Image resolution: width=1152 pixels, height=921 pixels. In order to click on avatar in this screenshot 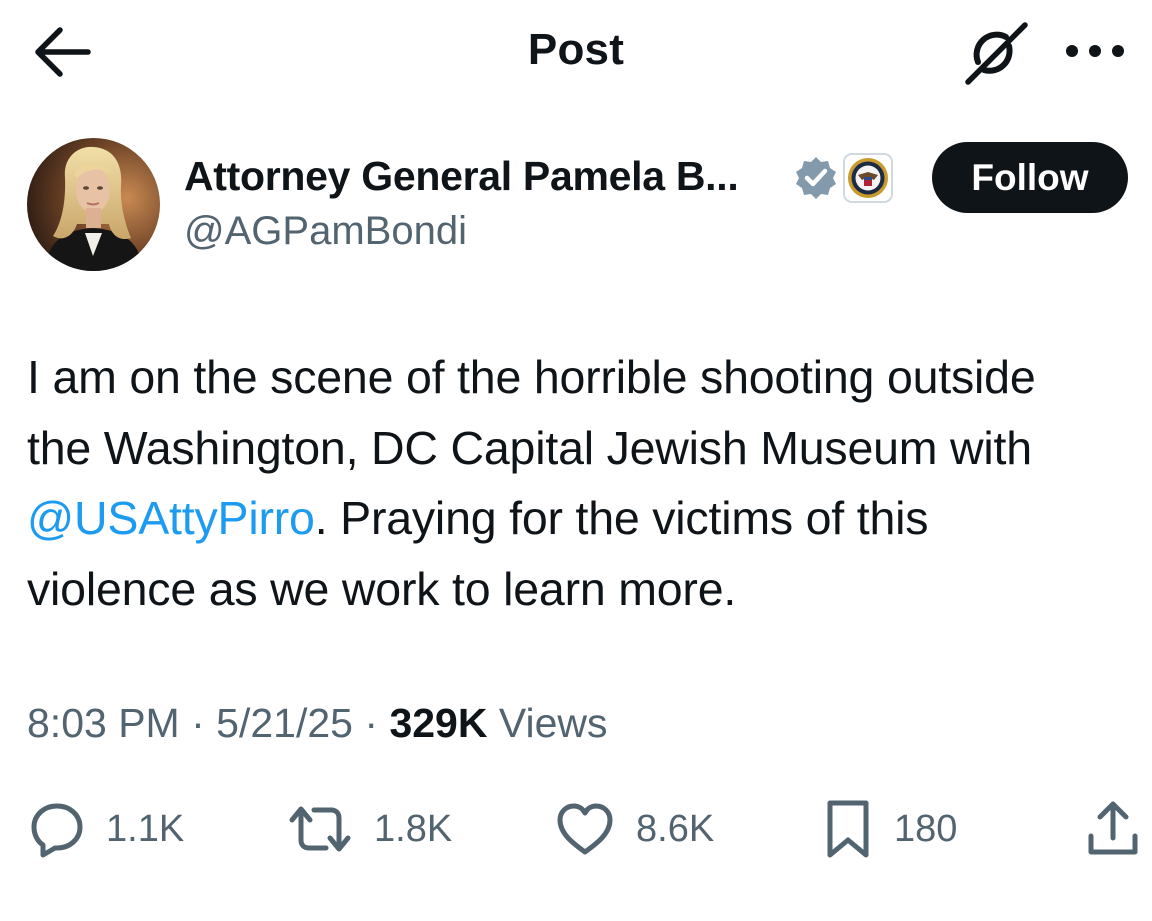, I will do `click(93, 204)`.